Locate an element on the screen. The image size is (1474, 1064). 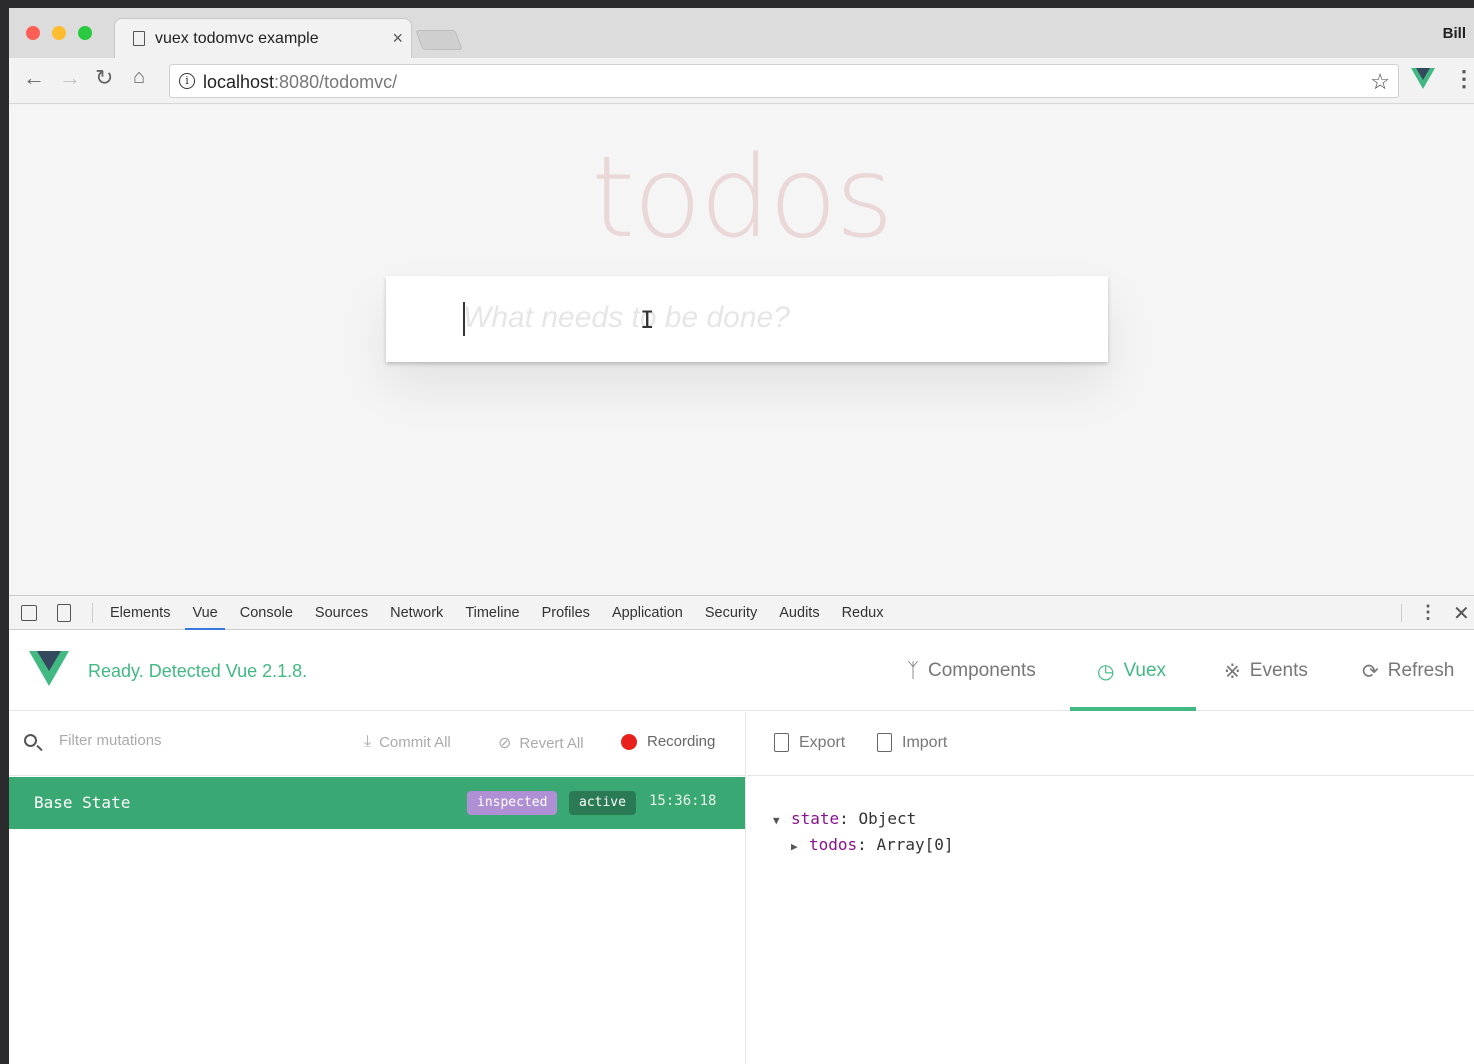
tree-row-todos: ▶ todos: Array[0] is located at coordinates (863, 845).